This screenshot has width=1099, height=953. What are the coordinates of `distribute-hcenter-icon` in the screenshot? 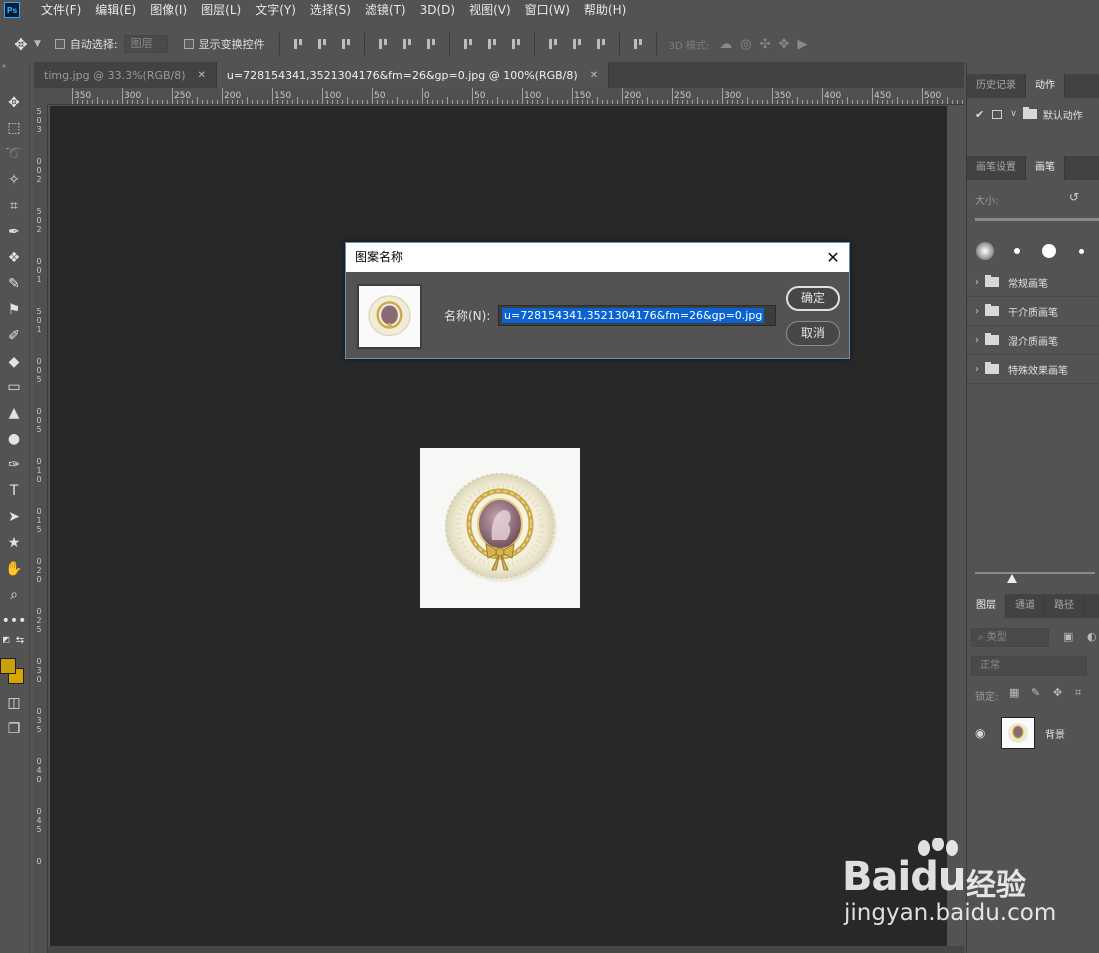 It's located at (577, 44).